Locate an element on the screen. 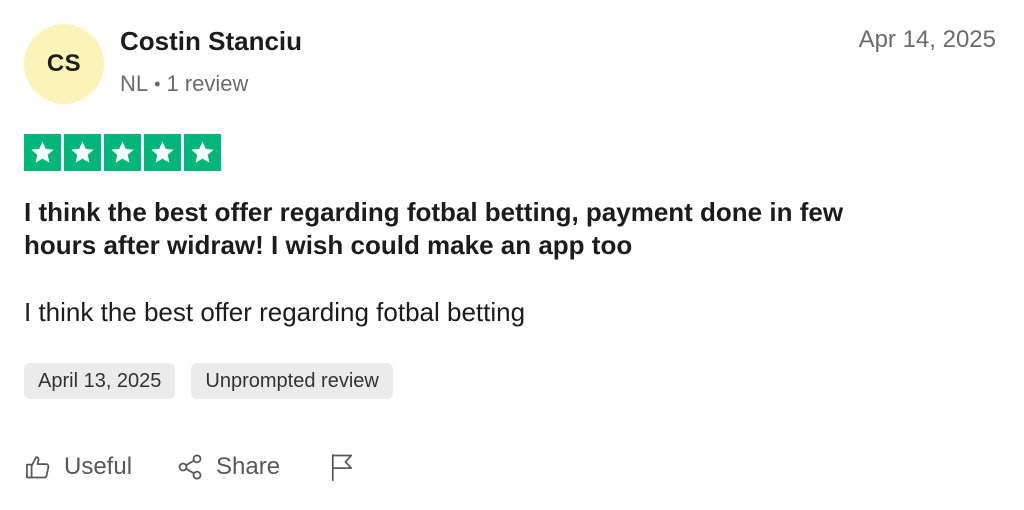 Image resolution: width=1024 pixels, height=510 pixels. flag-icon is located at coordinates (342, 467).